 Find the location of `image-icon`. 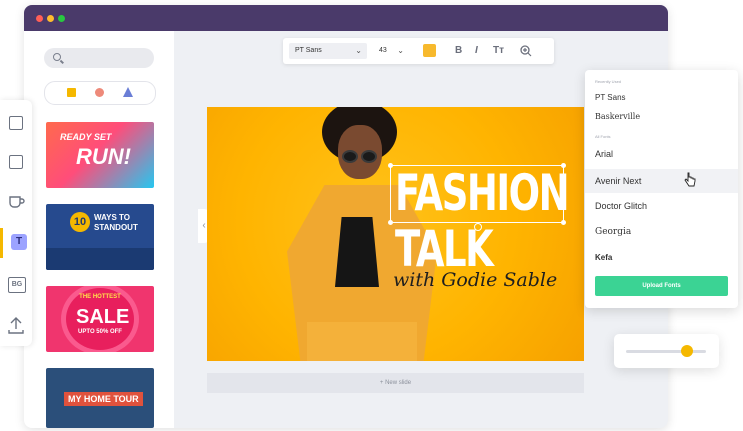

image-icon is located at coordinates (16, 162).